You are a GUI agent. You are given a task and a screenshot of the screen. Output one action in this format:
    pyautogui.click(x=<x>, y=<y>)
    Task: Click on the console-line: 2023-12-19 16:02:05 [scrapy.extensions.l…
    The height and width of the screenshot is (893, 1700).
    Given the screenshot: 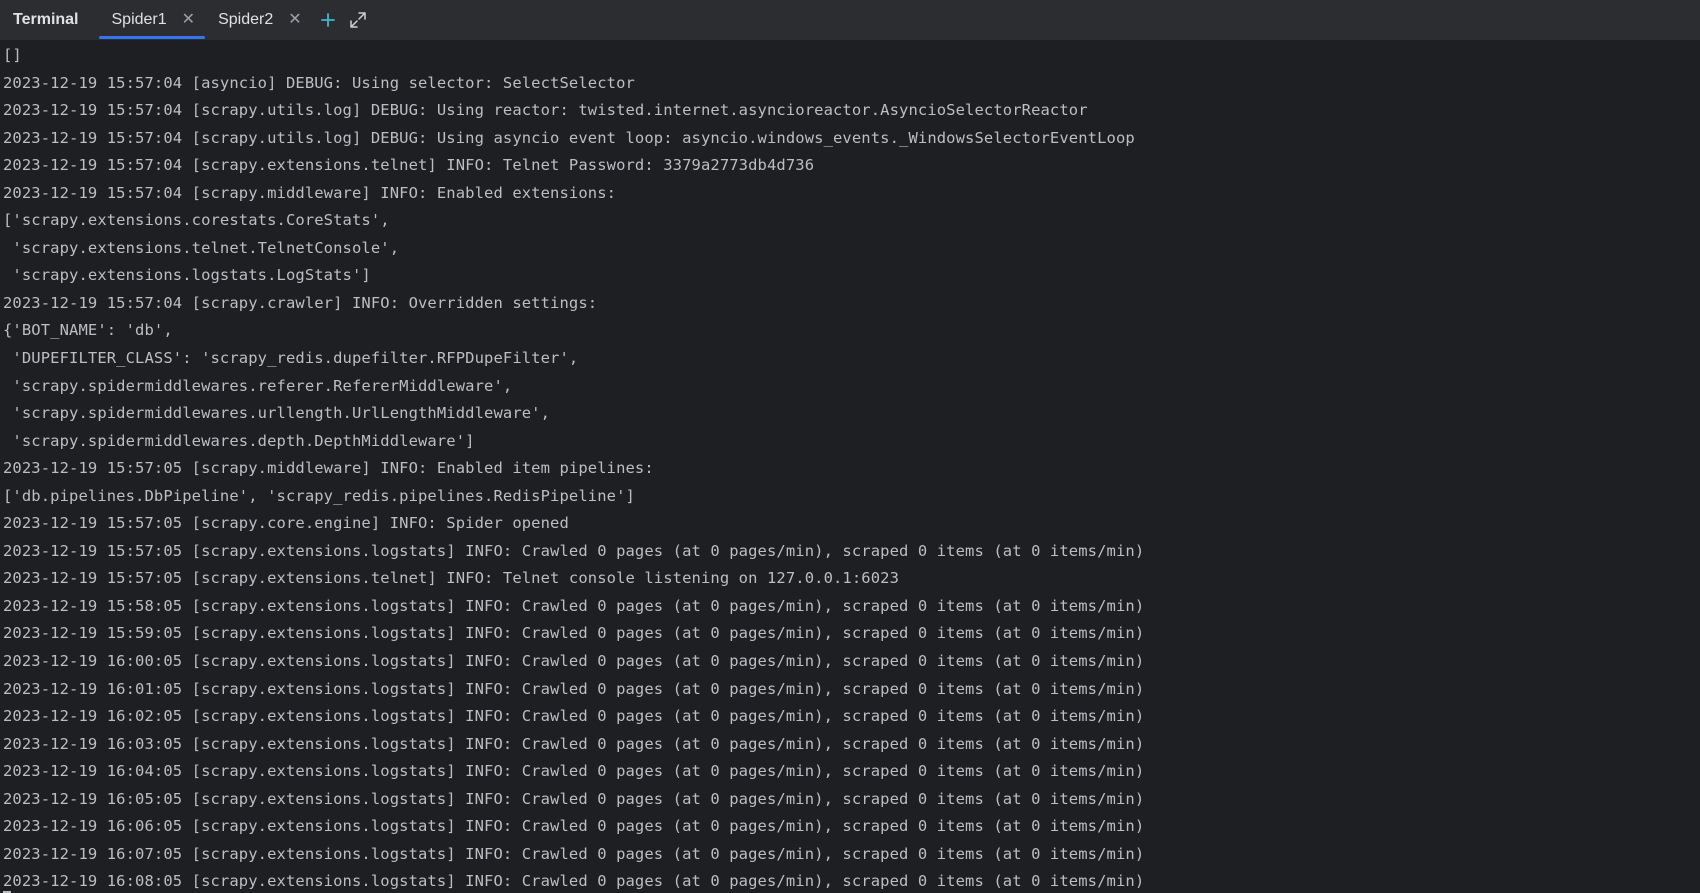 What is the action you would take?
    pyautogui.click(x=574, y=716)
    